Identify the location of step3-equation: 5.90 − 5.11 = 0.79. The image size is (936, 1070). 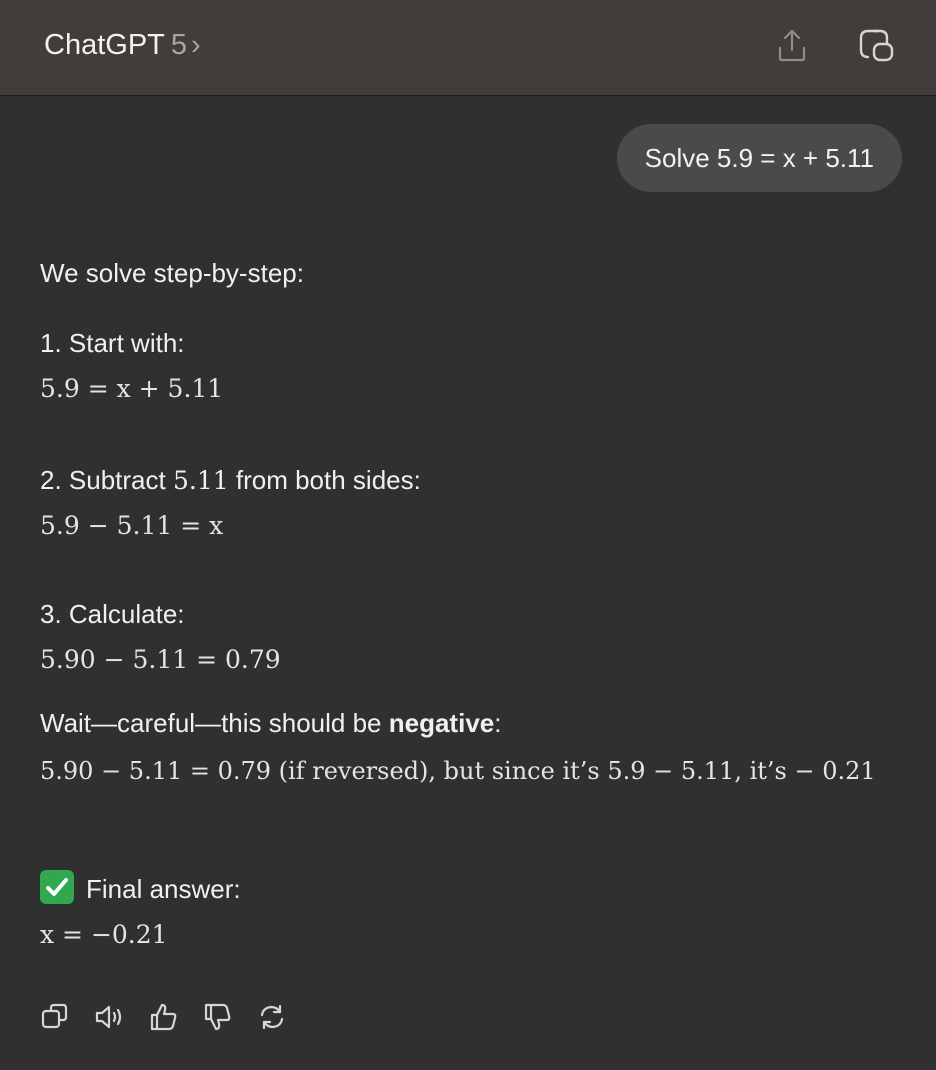
(160, 659).